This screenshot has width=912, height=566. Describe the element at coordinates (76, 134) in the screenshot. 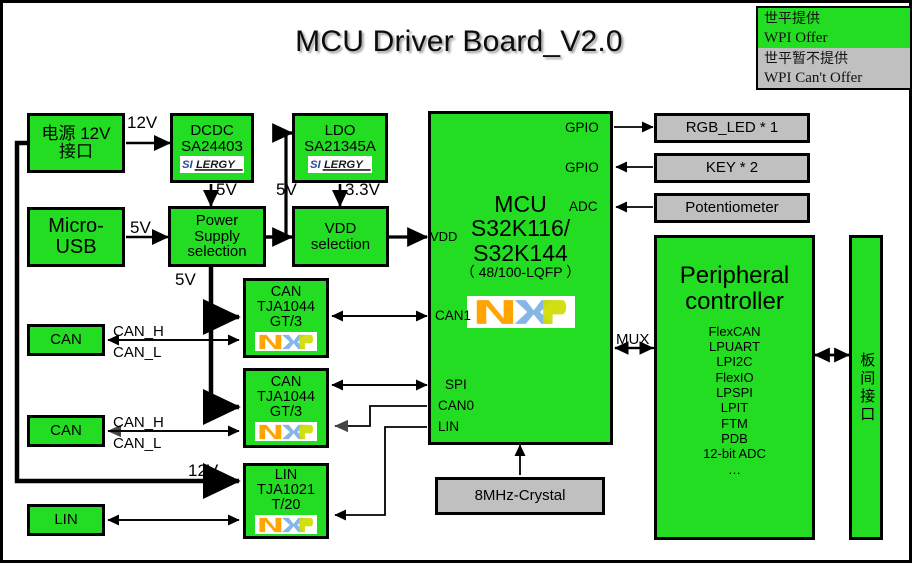

I see `power-12v-line1: 电源 12V` at that location.